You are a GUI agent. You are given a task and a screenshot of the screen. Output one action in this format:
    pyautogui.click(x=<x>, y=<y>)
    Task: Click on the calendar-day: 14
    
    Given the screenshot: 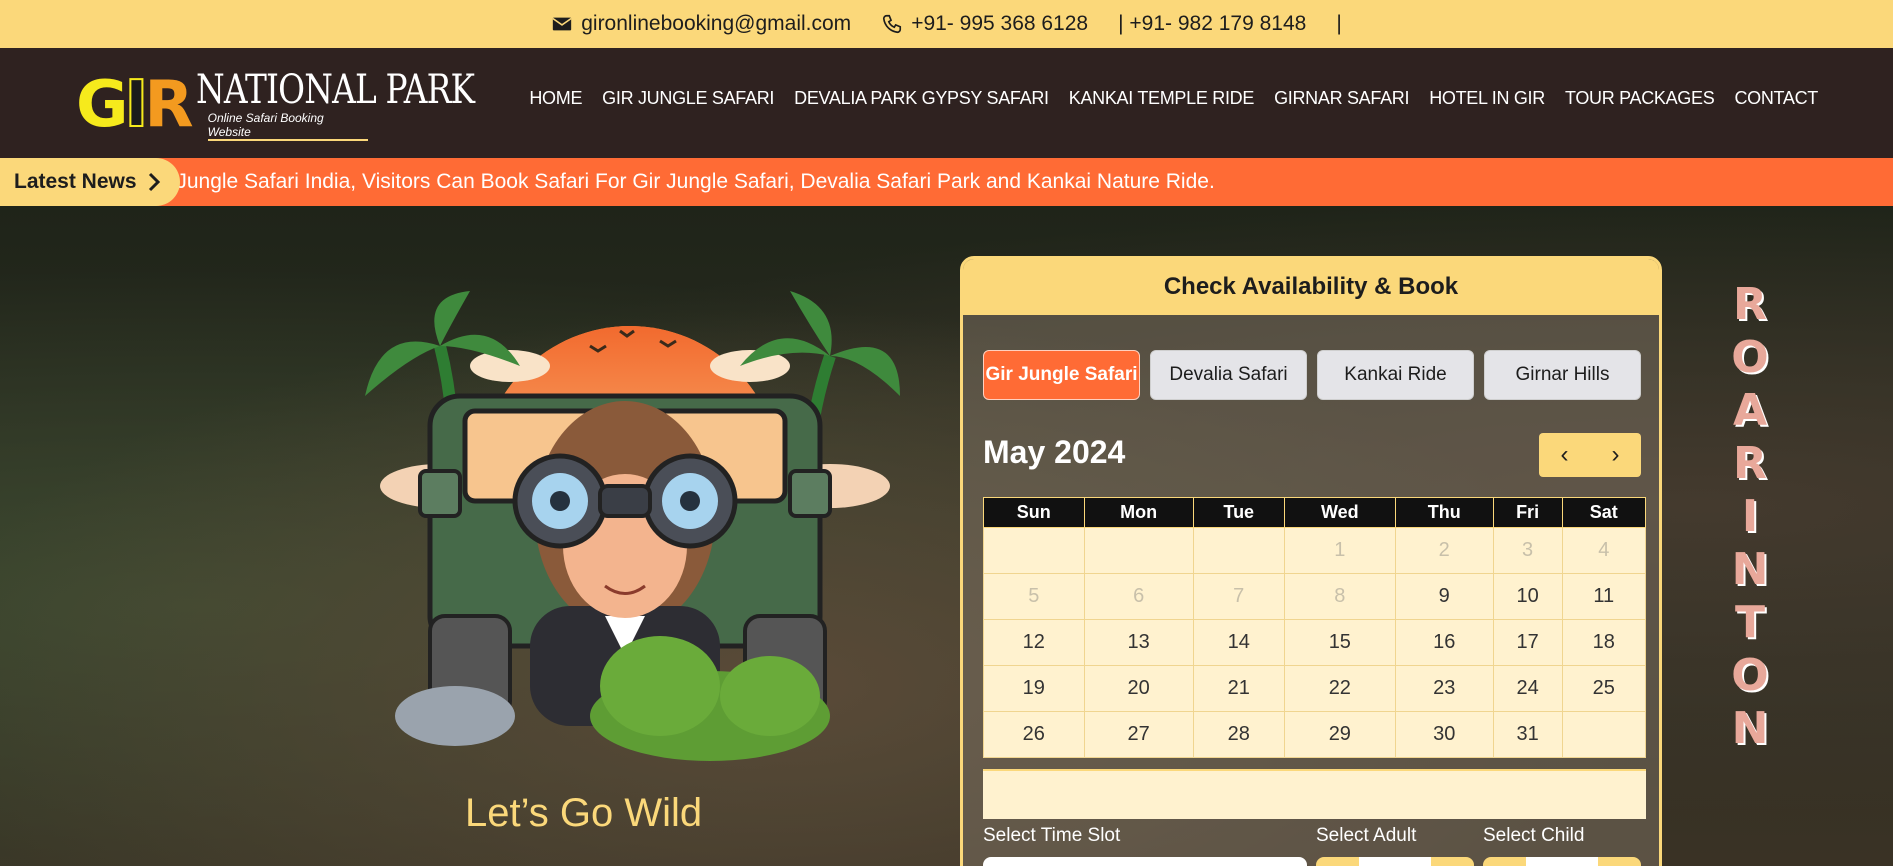 What is the action you would take?
    pyautogui.click(x=1238, y=642)
    